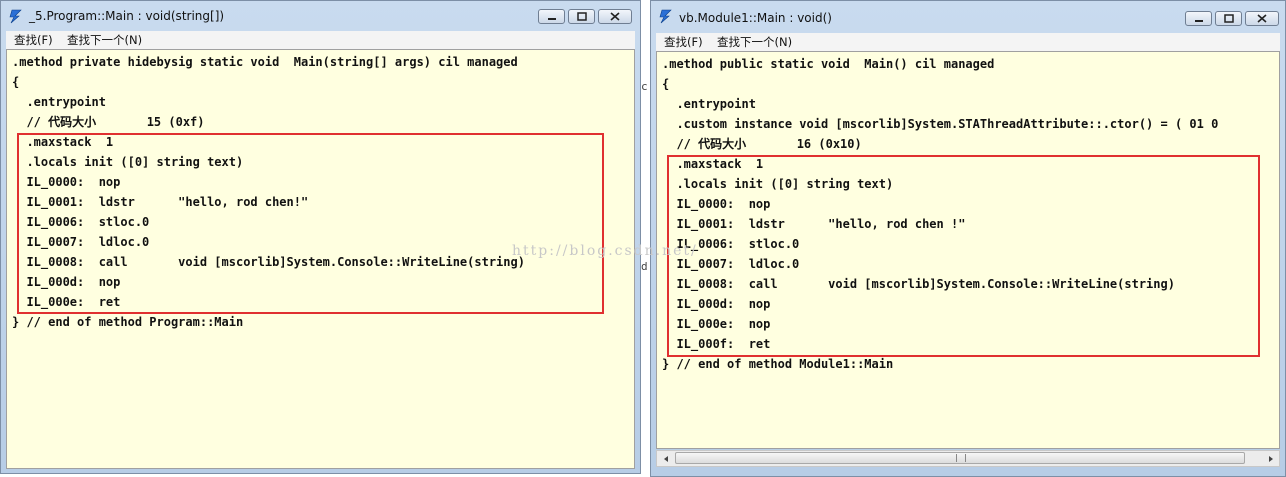 The height and width of the screenshot is (477, 1286). I want to click on scroll-thumb, so click(960, 458).